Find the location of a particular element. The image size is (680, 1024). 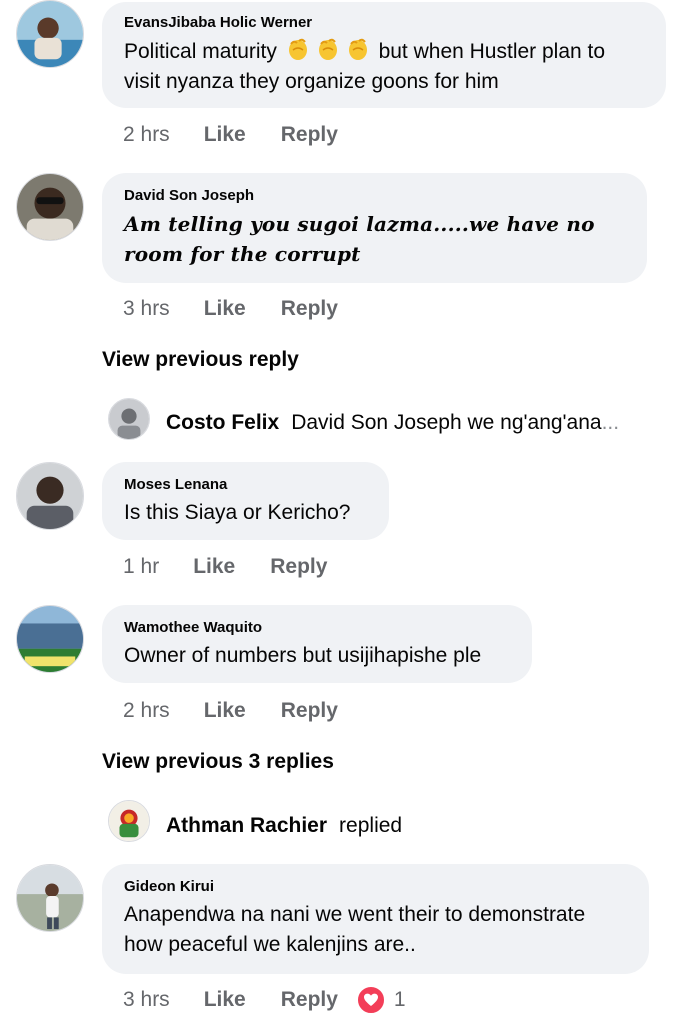

comment-author: Wamothee Waquito is located at coordinates (317, 628).